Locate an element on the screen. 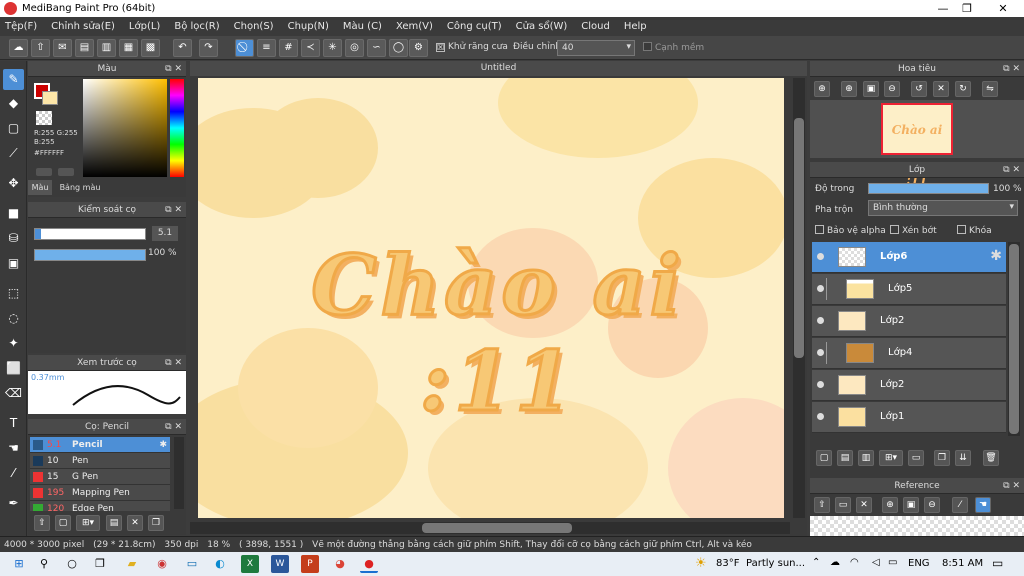 The width and height of the screenshot is (1024, 576). upload-icon: ⇧ is located at coordinates (40, 48).